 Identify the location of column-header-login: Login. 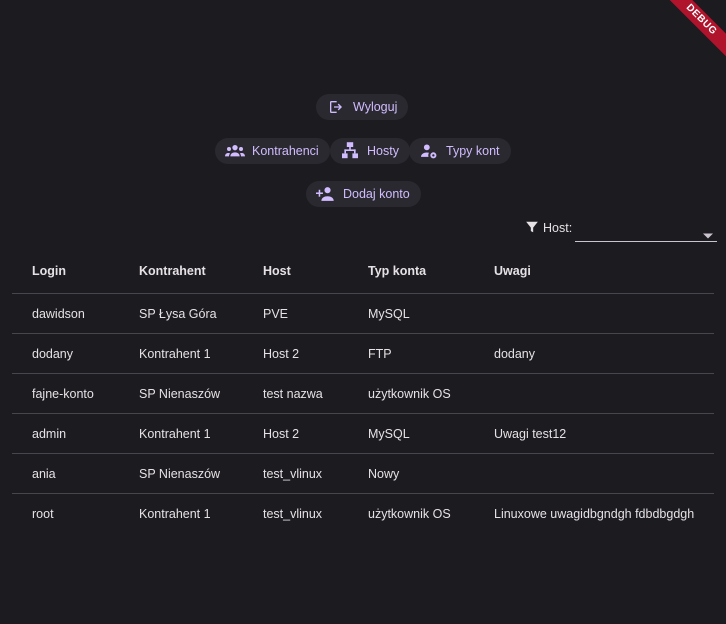
(65, 271).